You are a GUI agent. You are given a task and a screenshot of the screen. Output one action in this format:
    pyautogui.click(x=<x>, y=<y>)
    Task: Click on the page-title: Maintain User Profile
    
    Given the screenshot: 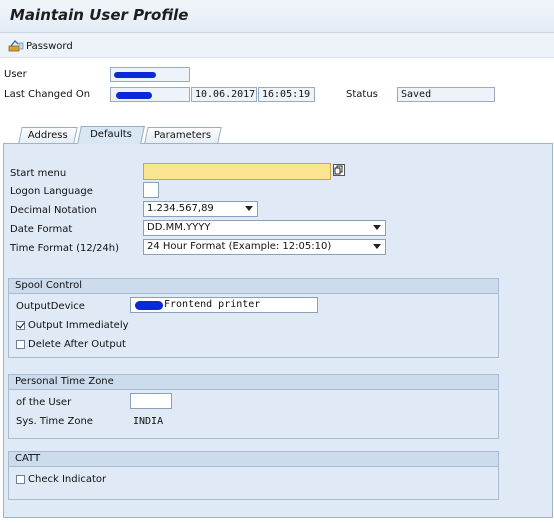 What is the action you would take?
    pyautogui.click(x=99, y=15)
    